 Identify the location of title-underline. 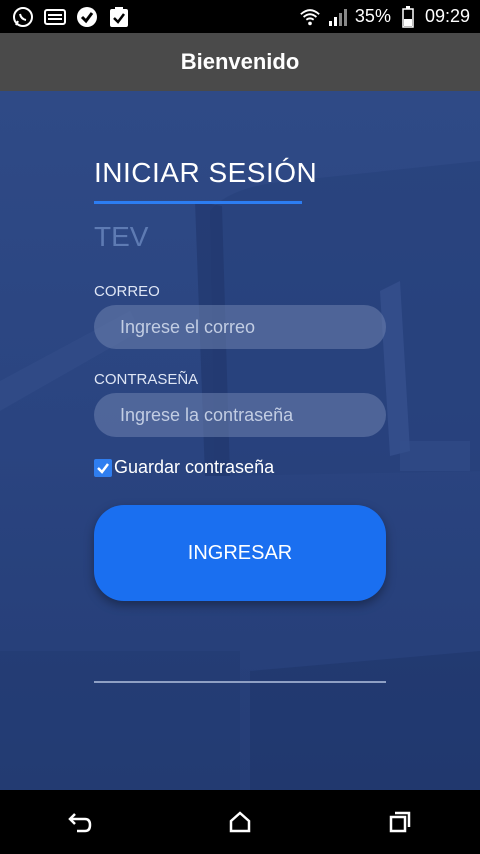
(198, 202).